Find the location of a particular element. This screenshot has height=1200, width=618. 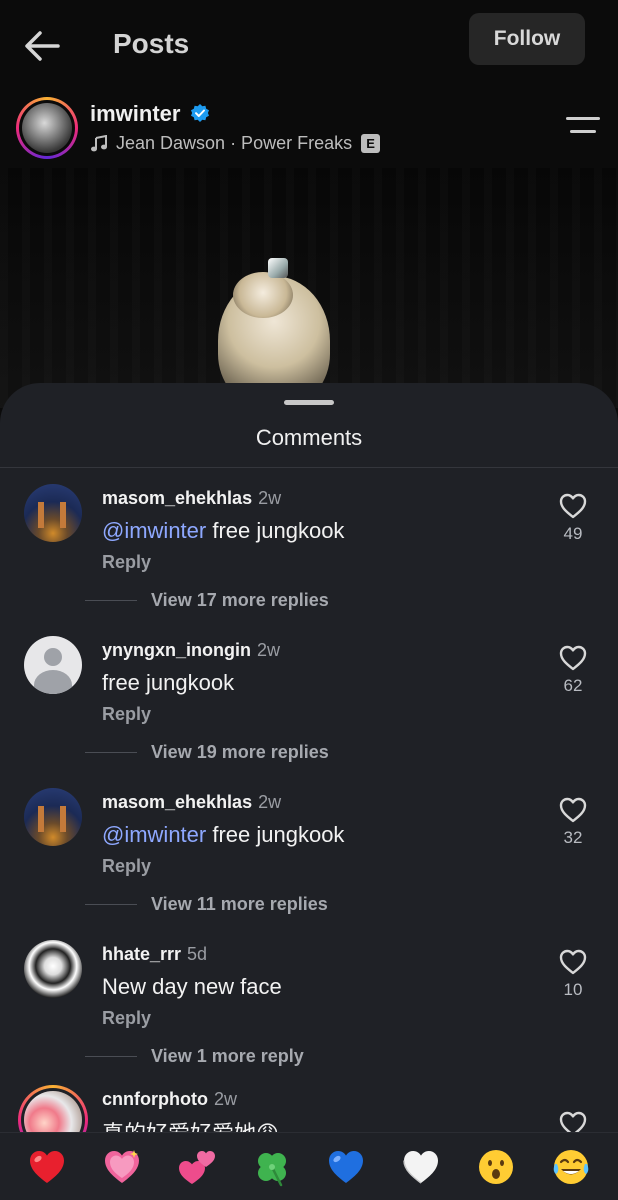

menu-icon is located at coordinates (583, 127).